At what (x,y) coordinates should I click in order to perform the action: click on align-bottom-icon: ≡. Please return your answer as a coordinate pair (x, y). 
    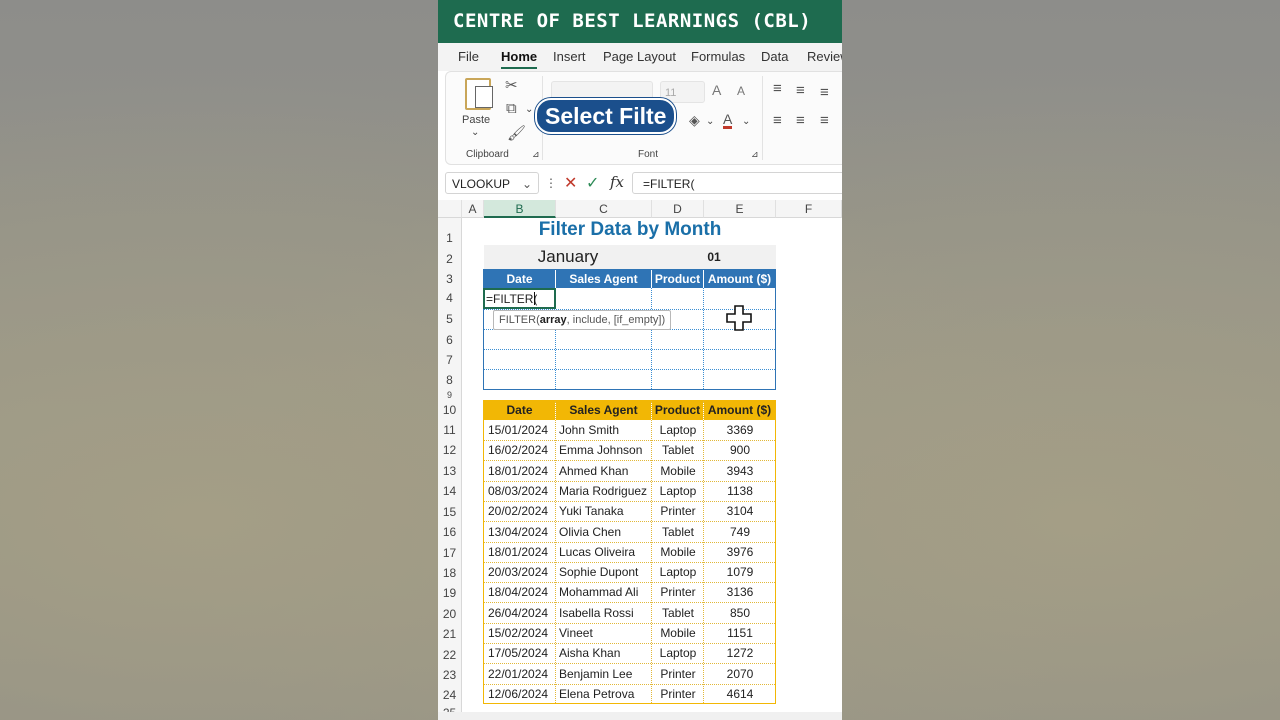
    Looking at the image, I should click on (824, 92).